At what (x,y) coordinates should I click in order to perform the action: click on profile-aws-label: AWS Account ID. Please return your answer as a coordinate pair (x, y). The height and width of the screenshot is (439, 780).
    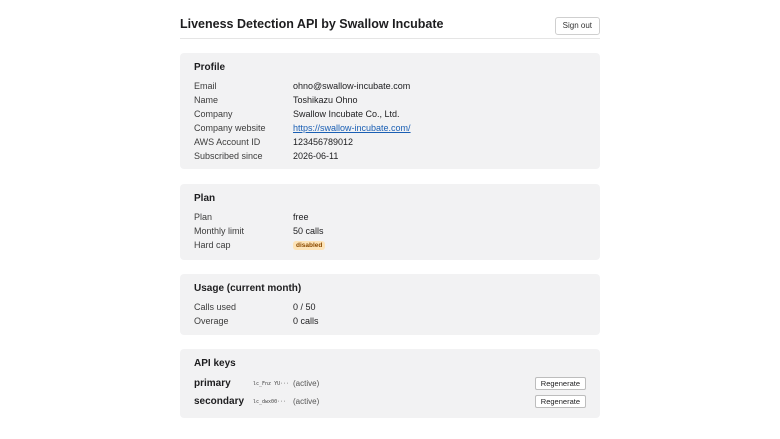
    Looking at the image, I should click on (227, 142).